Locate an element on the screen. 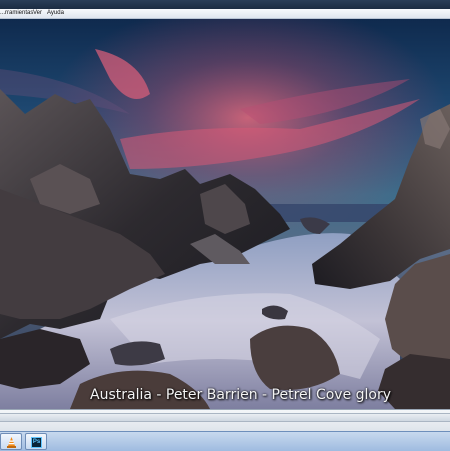  menu-ver: Ver is located at coordinates (37, 13).